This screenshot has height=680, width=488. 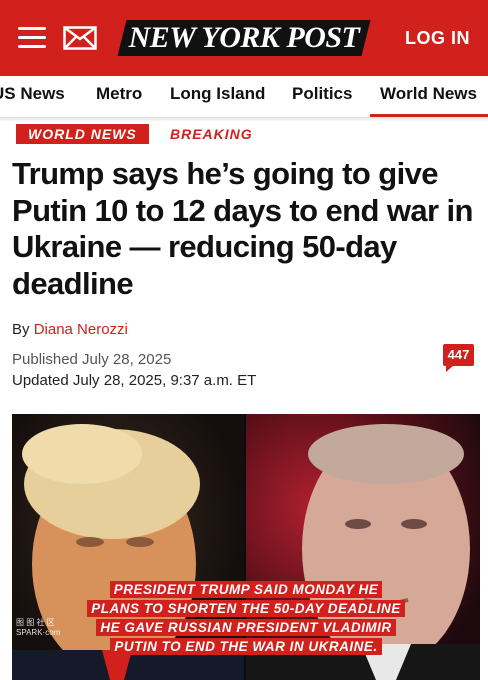 I want to click on nav-item-world-news: World News, so click(x=428, y=94).